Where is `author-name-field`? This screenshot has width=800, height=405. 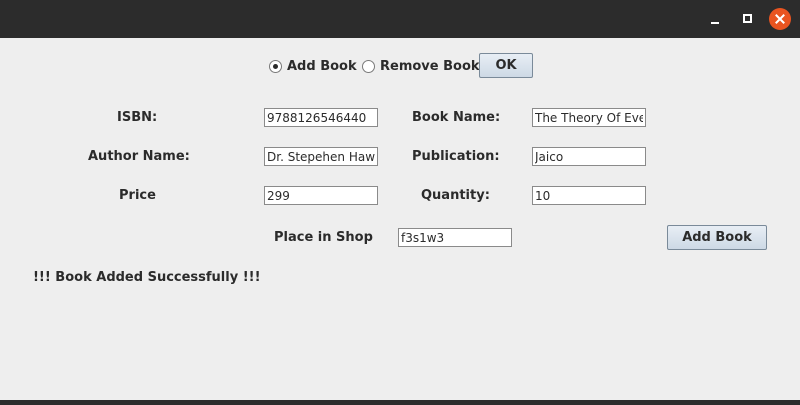
author-name-field is located at coordinates (321, 156).